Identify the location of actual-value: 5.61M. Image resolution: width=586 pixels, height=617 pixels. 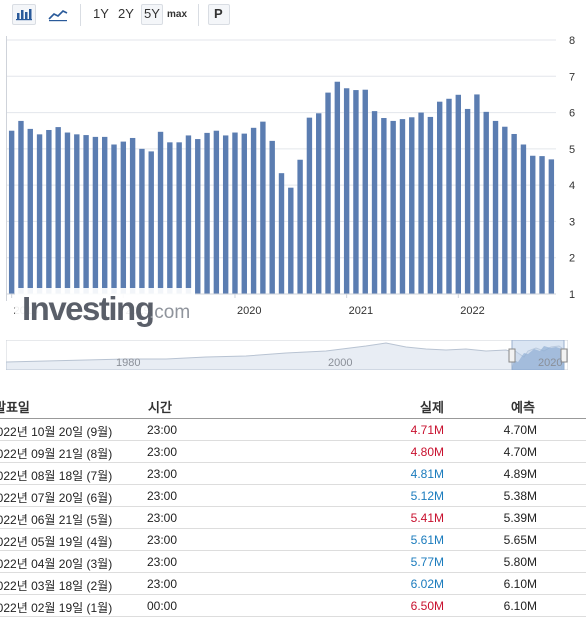
(427, 540).